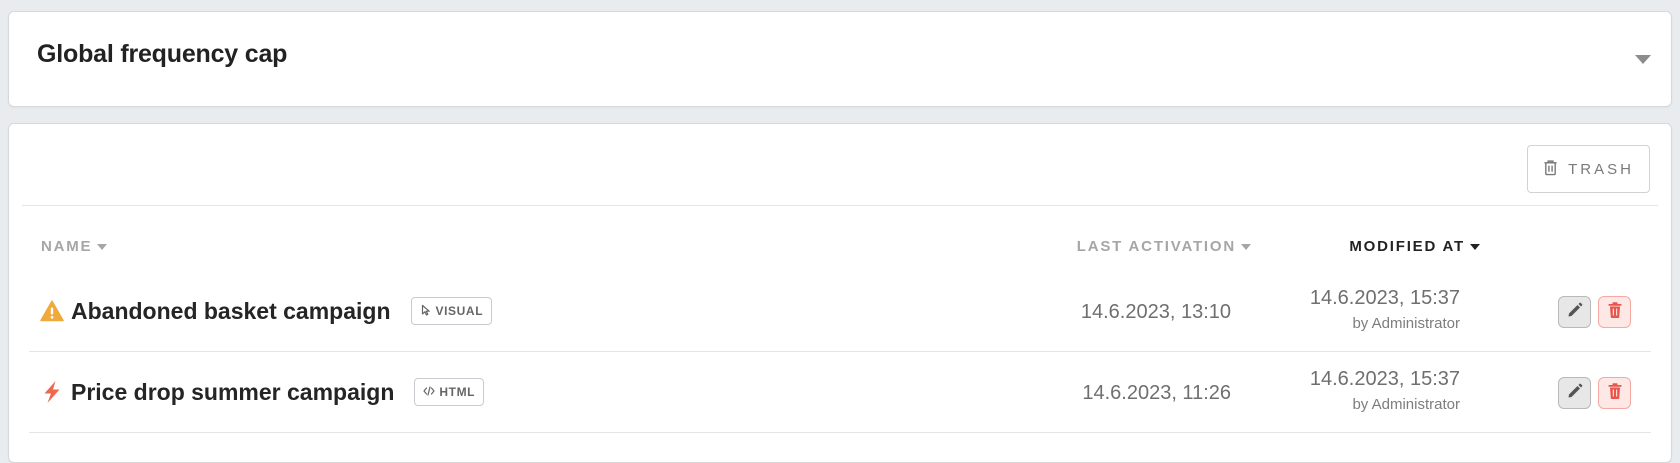 The height and width of the screenshot is (463, 1680). I want to click on column-header-label: LAST ACTIVATION, so click(1156, 246).